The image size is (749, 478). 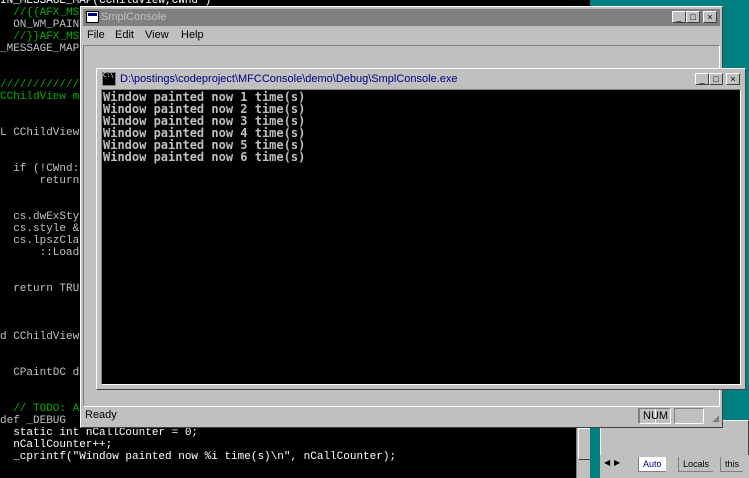 I want to click on code-line: def _DEBUG, so click(x=33, y=421).